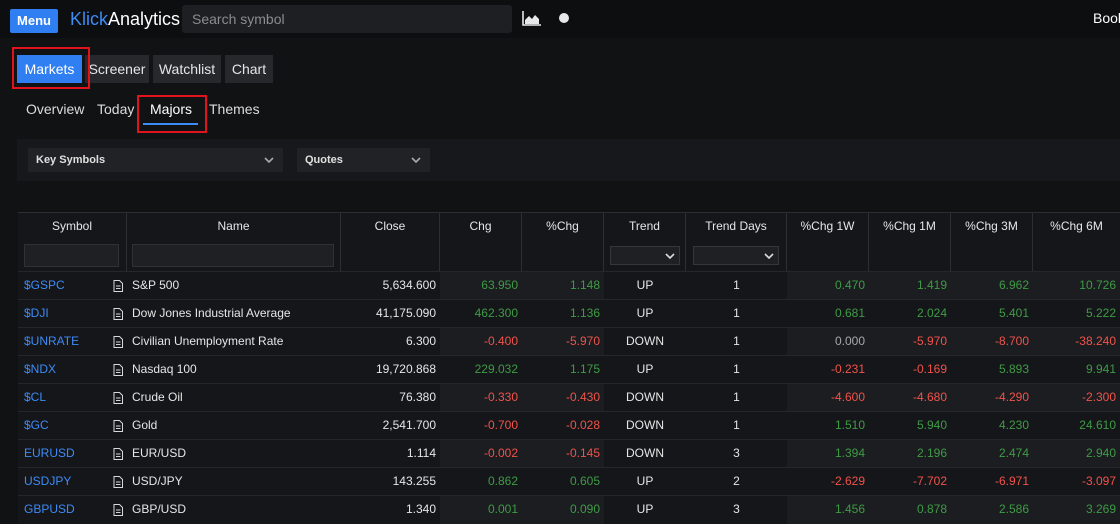 This screenshot has height=524, width=1120. I want to click on col-header-label: Trend, so click(644, 226).